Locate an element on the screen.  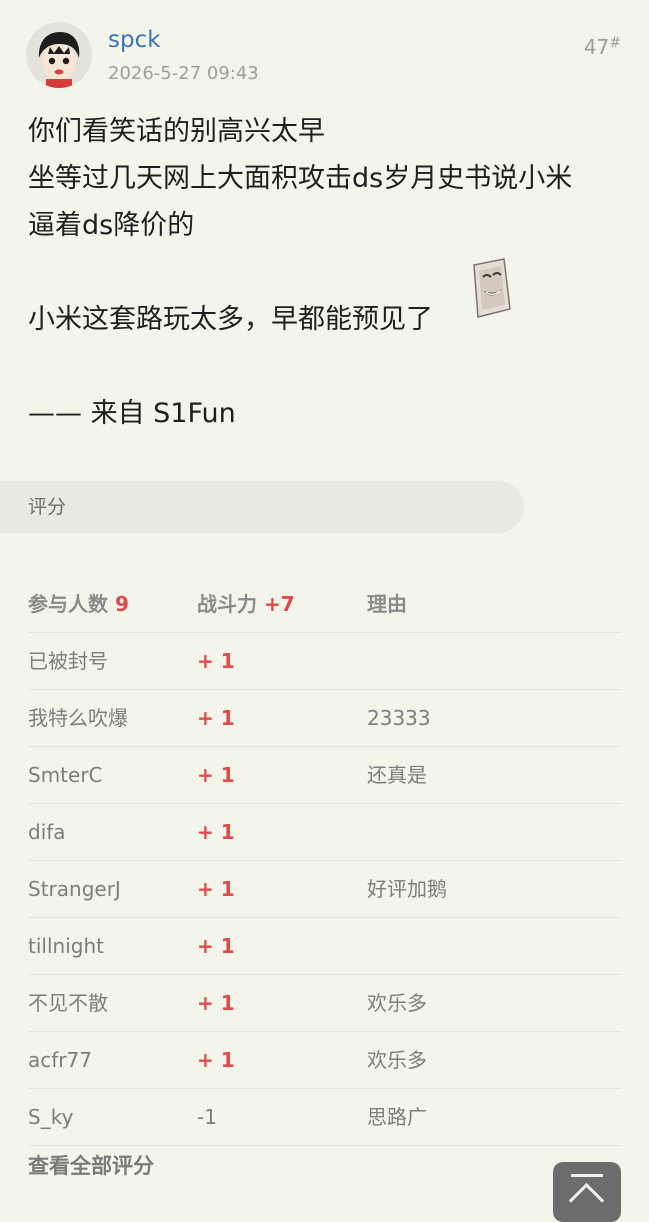
participants-header: 参与人数 9 is located at coordinates (78, 604).